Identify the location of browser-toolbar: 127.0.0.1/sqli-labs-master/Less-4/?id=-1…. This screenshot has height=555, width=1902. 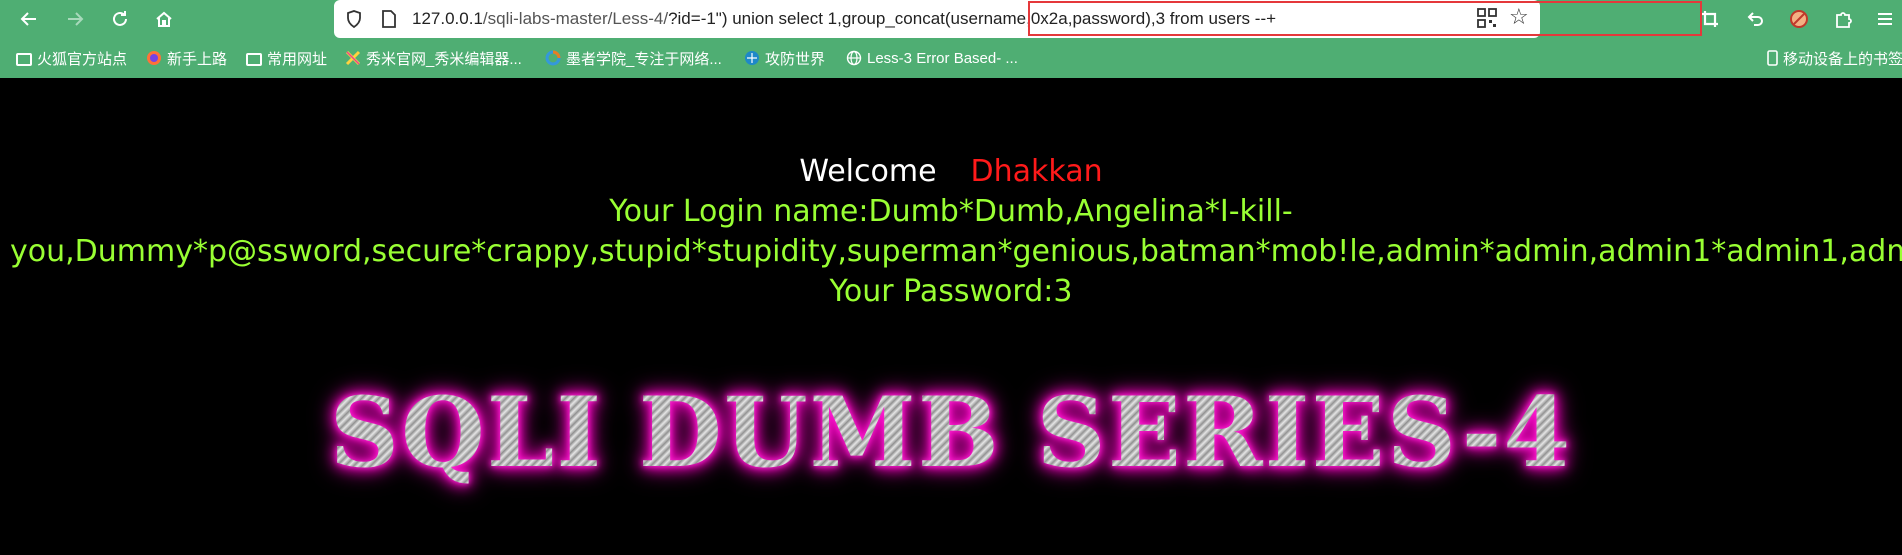
(951, 19).